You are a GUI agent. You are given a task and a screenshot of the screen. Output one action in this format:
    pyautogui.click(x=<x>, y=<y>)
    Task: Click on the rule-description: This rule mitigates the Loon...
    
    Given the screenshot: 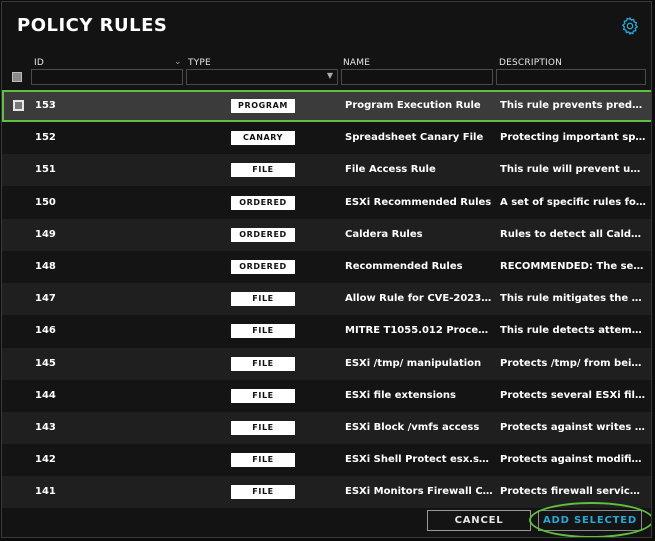 What is the action you would take?
    pyautogui.click(x=573, y=299)
    